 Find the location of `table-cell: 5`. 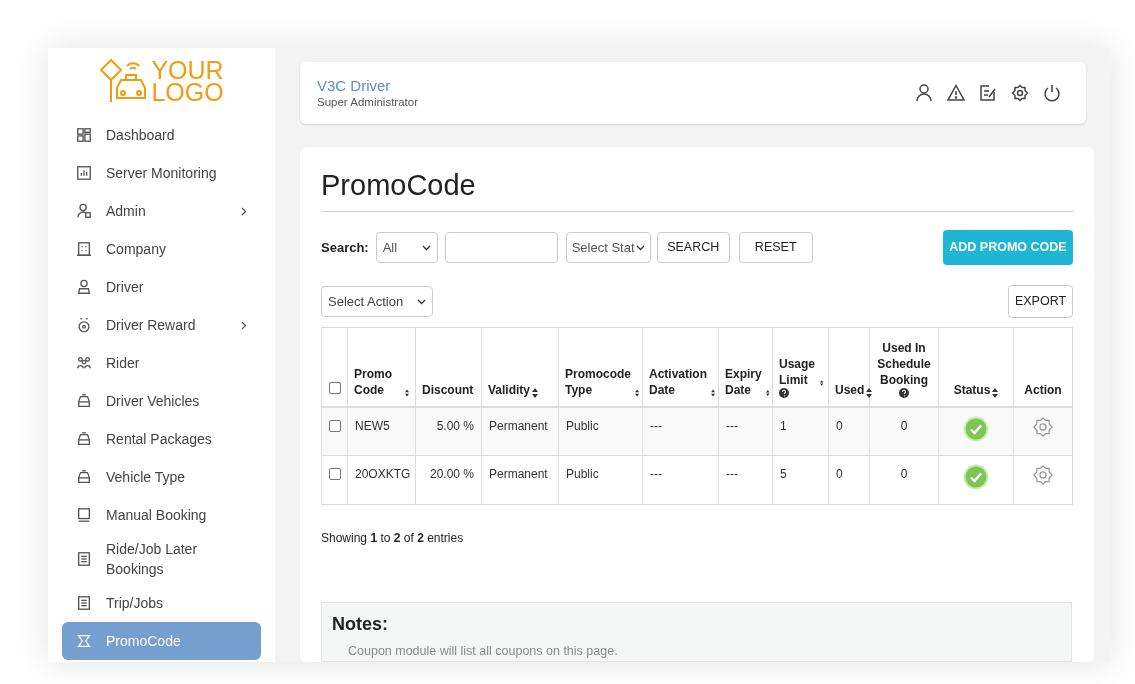

table-cell: 5 is located at coordinates (783, 474).